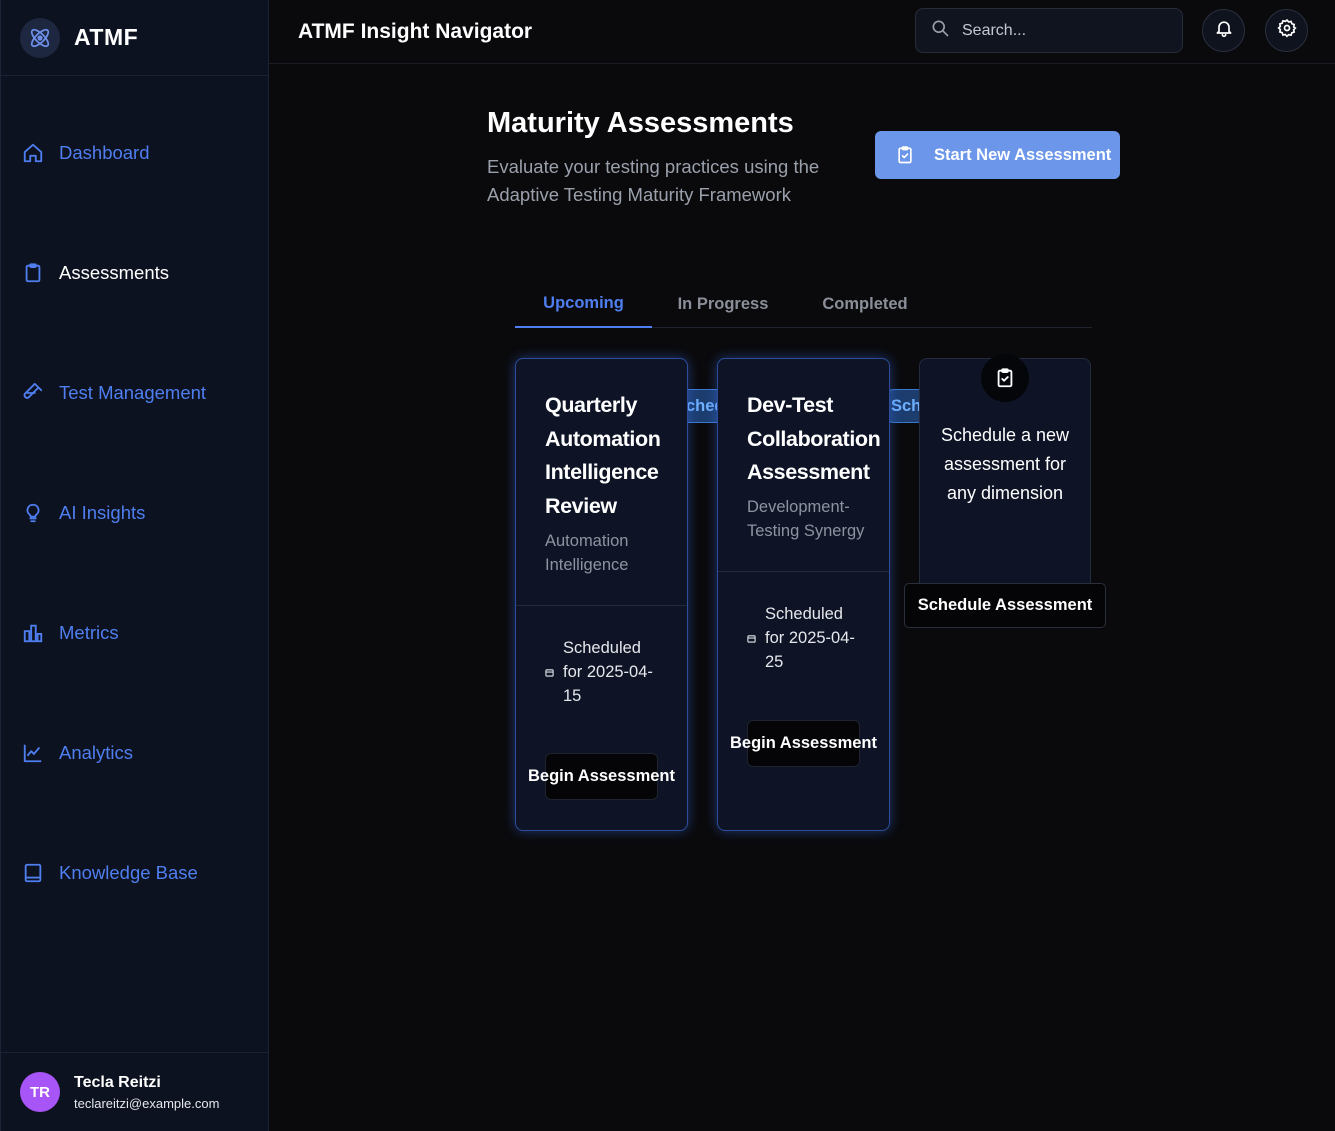 The image size is (1335, 1131). What do you see at coordinates (33, 153) in the screenshot?
I see `home-icon` at bounding box center [33, 153].